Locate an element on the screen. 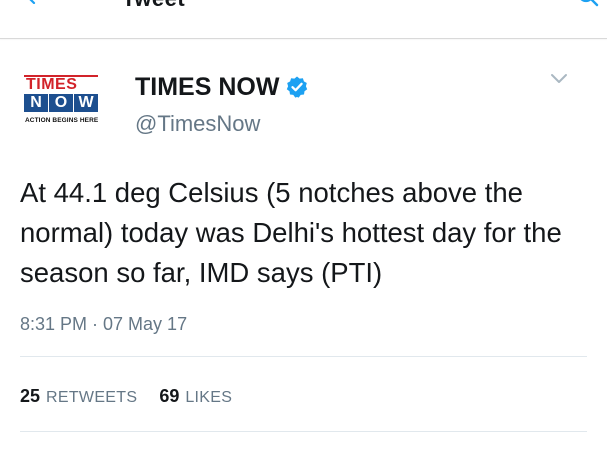 Image resolution: width=607 pixels, height=454 pixels. verified-badge-icon is located at coordinates (297, 87).